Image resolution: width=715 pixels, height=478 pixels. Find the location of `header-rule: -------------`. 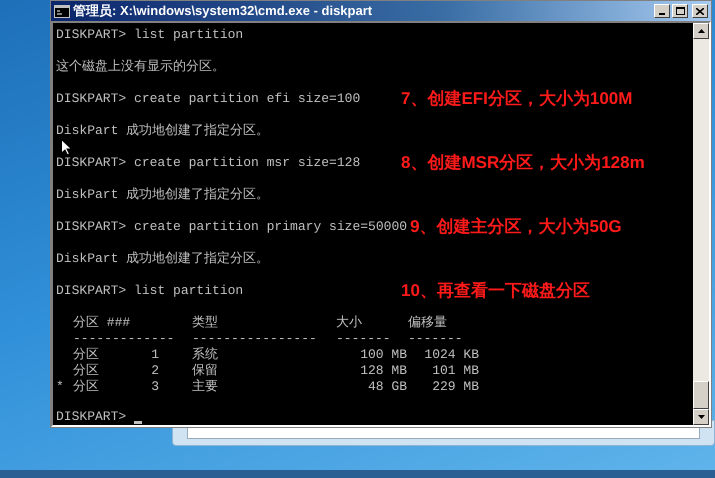

header-rule: ------------- is located at coordinates (123, 338).